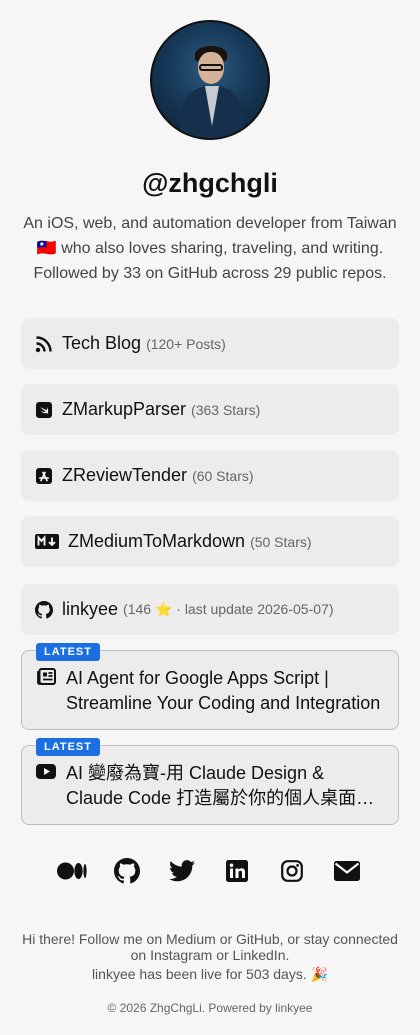  Describe the element at coordinates (210, 80) in the screenshot. I see `avatar` at that location.